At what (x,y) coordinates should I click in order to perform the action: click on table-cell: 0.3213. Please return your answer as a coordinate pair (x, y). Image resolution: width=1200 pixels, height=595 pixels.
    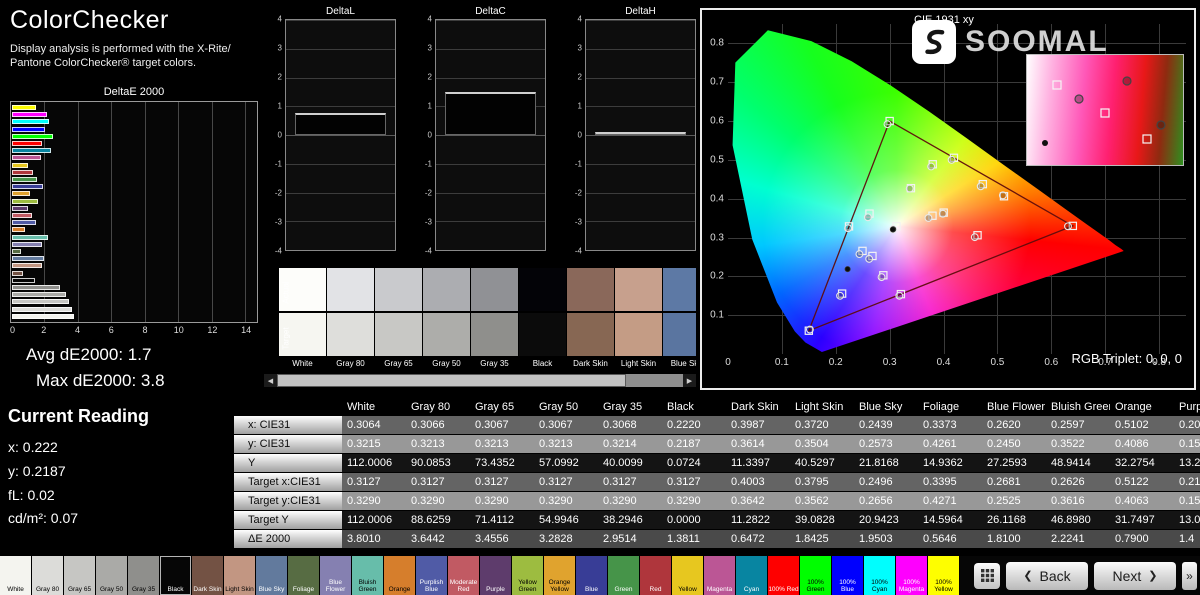
    Looking at the image, I should click on (566, 444).